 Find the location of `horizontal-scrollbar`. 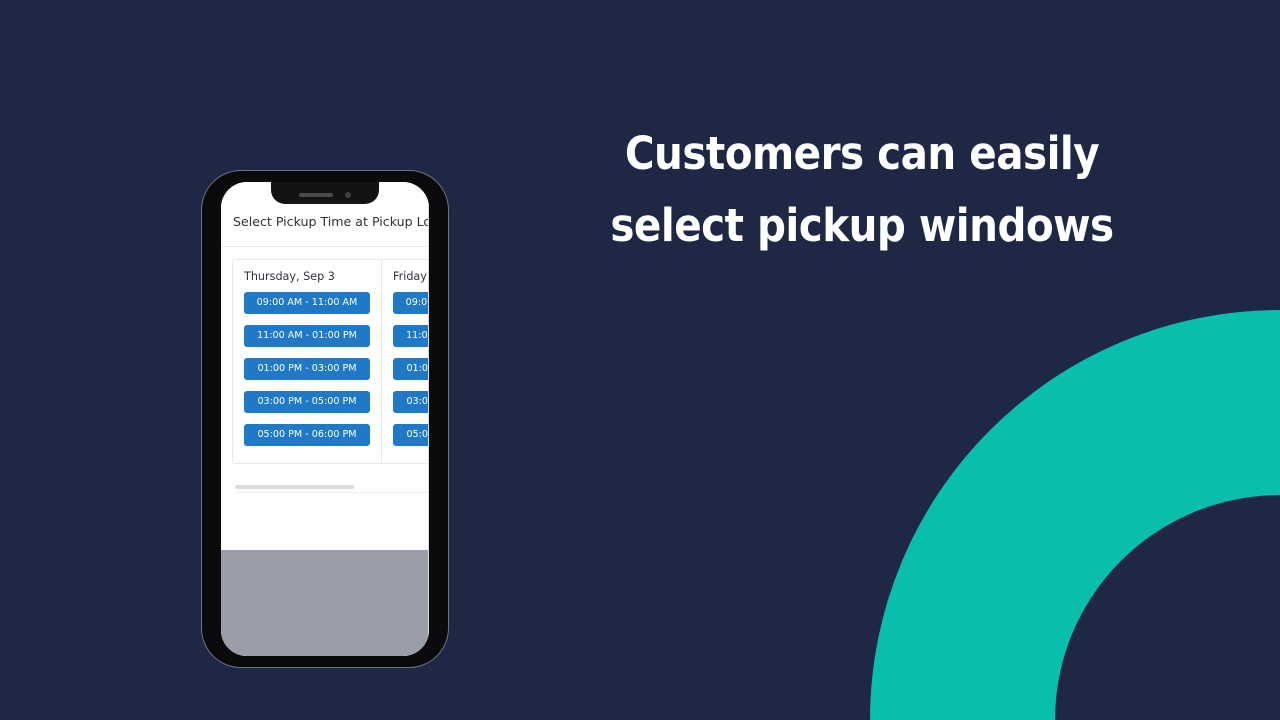

horizontal-scrollbar is located at coordinates (332, 488).